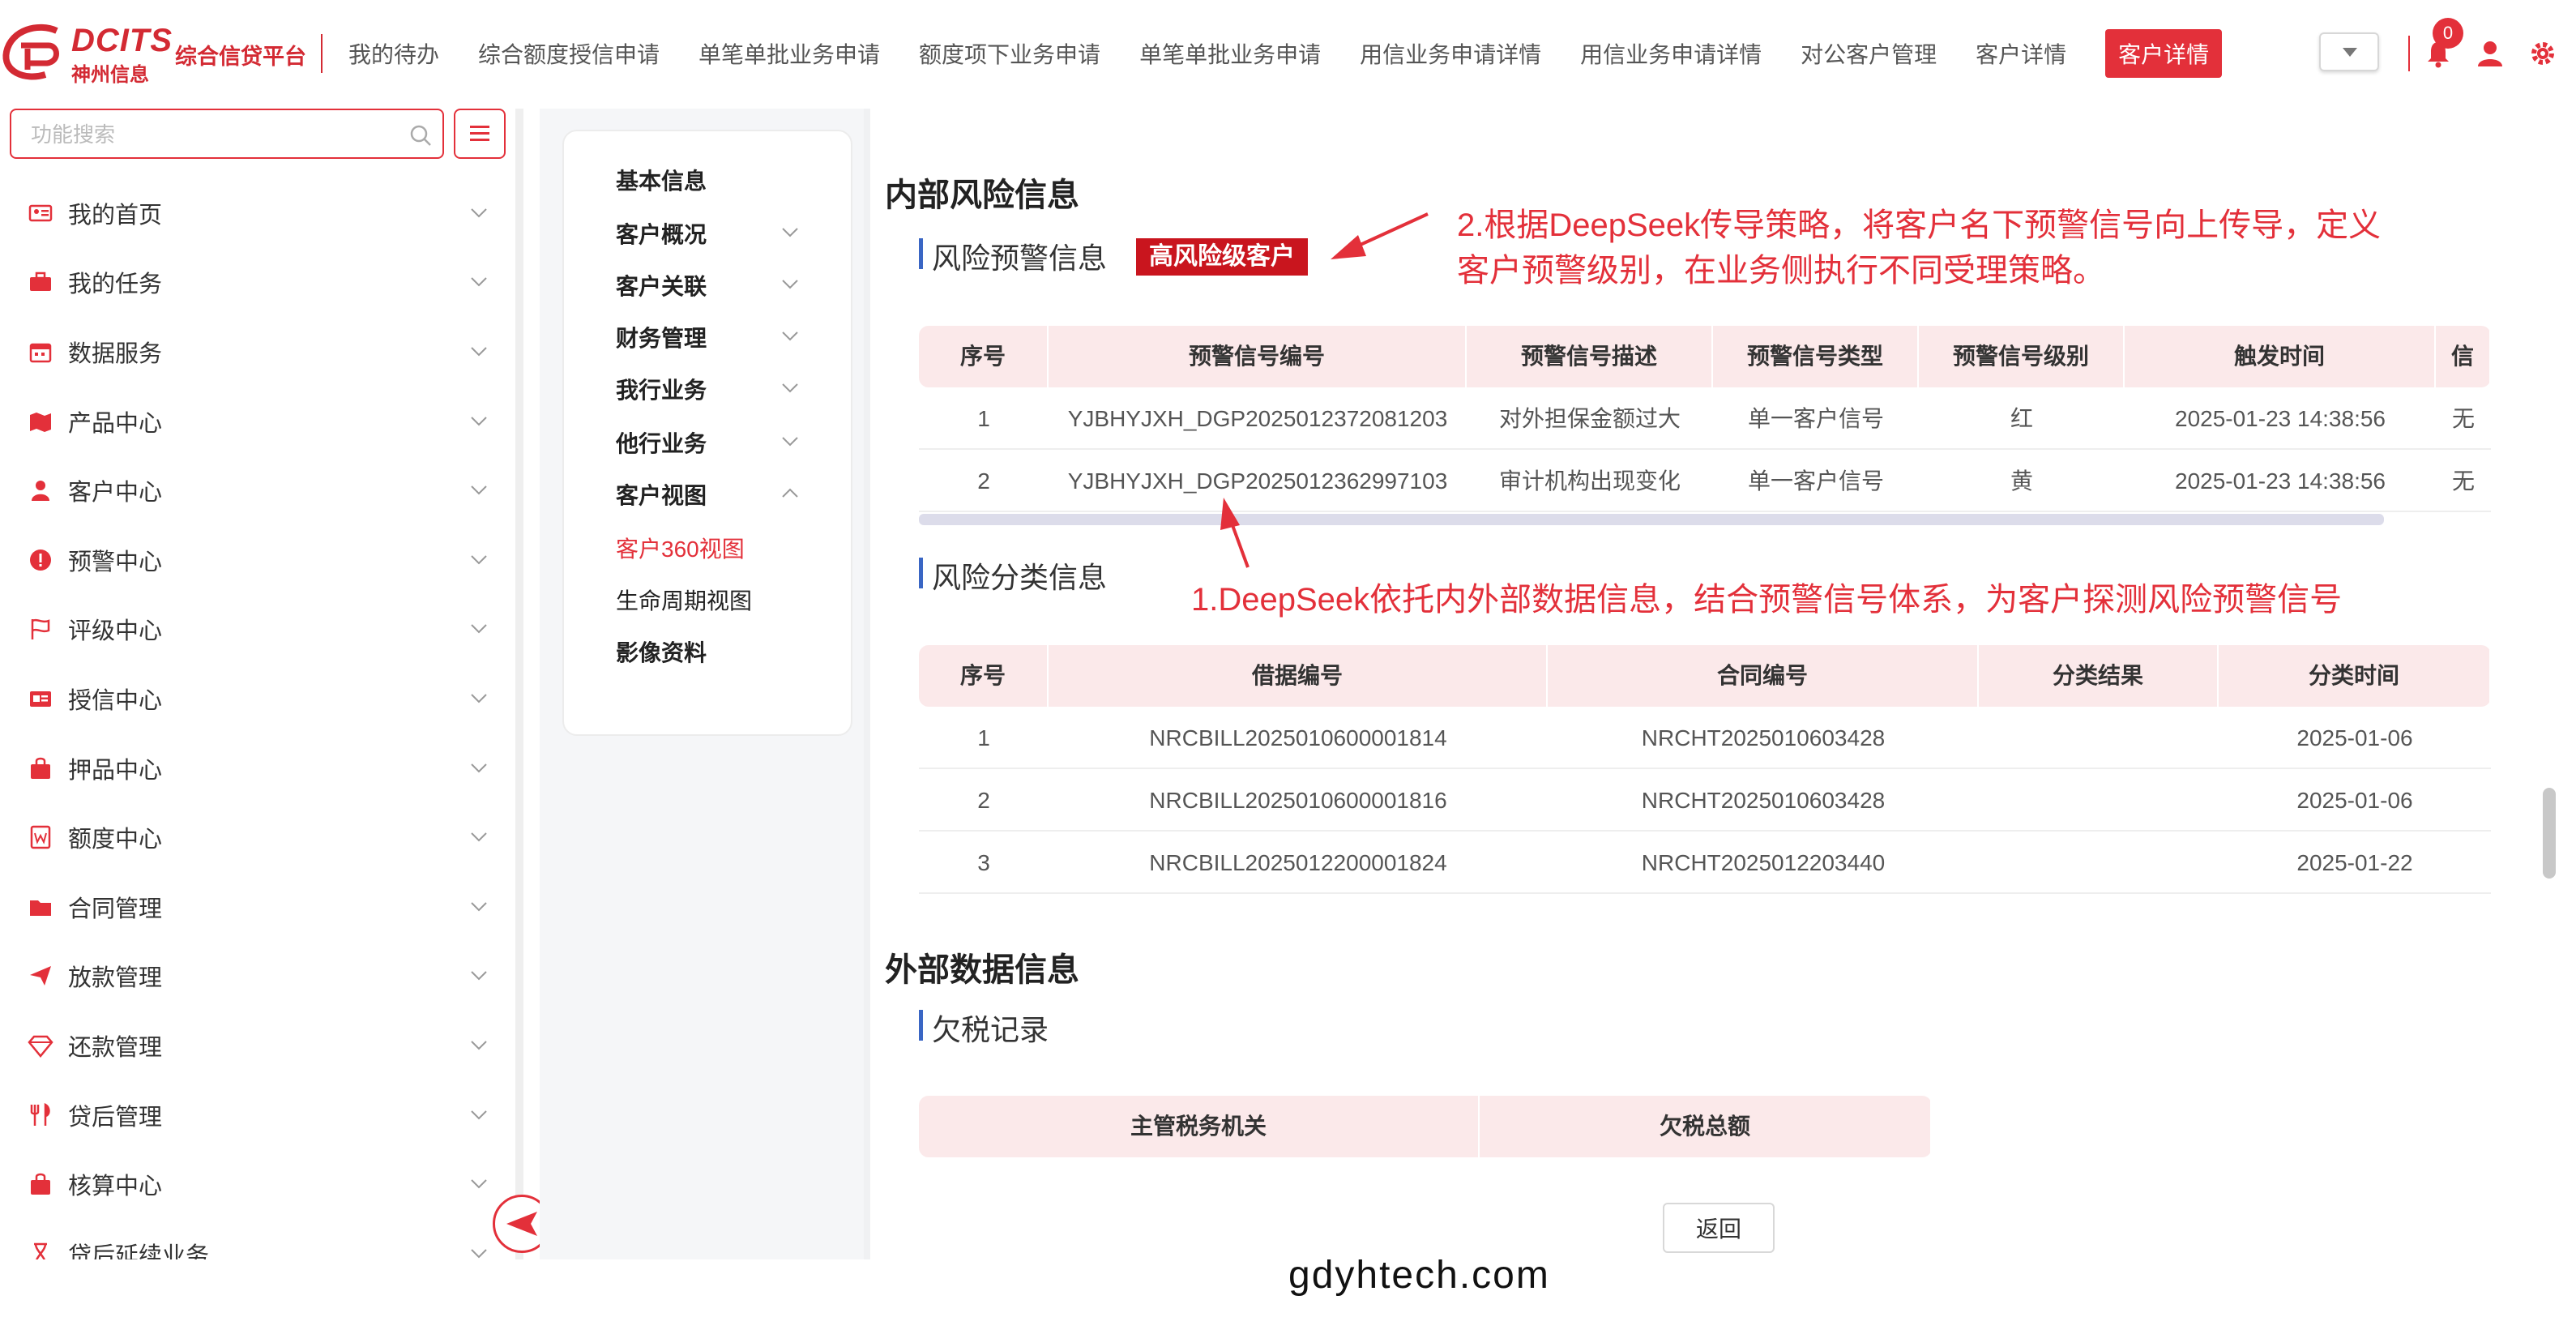 Image resolution: width=2576 pixels, height=1317 pixels. I want to click on subnav-item: 客户概况, so click(661, 233).